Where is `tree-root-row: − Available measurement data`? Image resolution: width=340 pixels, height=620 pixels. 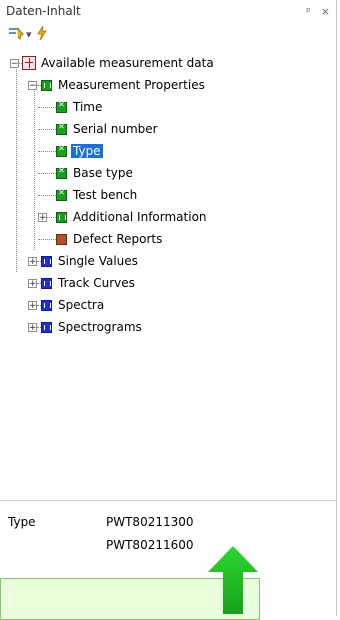 tree-root-row: − Available measurement data is located at coordinates (170, 63).